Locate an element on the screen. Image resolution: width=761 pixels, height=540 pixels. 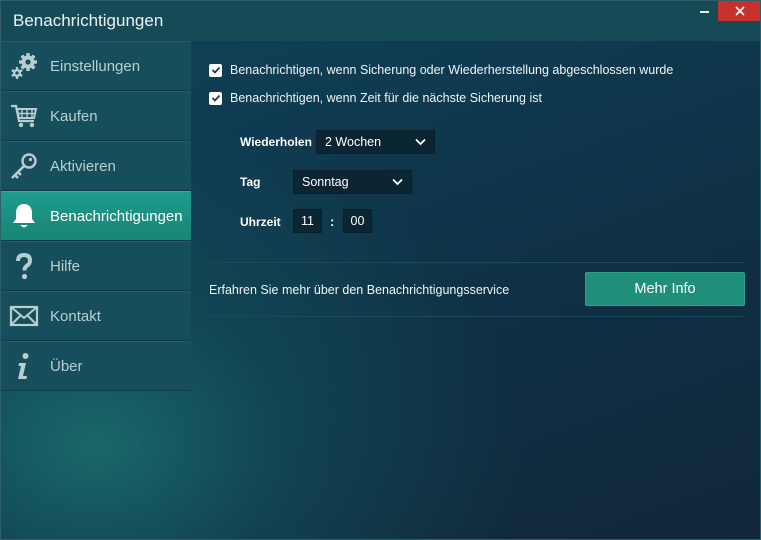
bell-icon is located at coordinates (24, 216).